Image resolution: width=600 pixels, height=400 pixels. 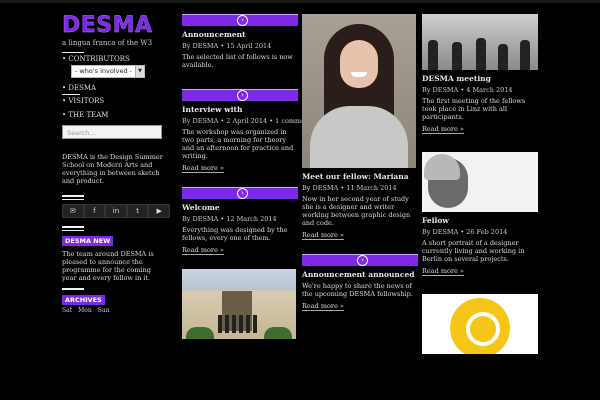 What do you see at coordinates (85, 310) in the screenshot?
I see `calendar-day-label: Mon` at bounding box center [85, 310].